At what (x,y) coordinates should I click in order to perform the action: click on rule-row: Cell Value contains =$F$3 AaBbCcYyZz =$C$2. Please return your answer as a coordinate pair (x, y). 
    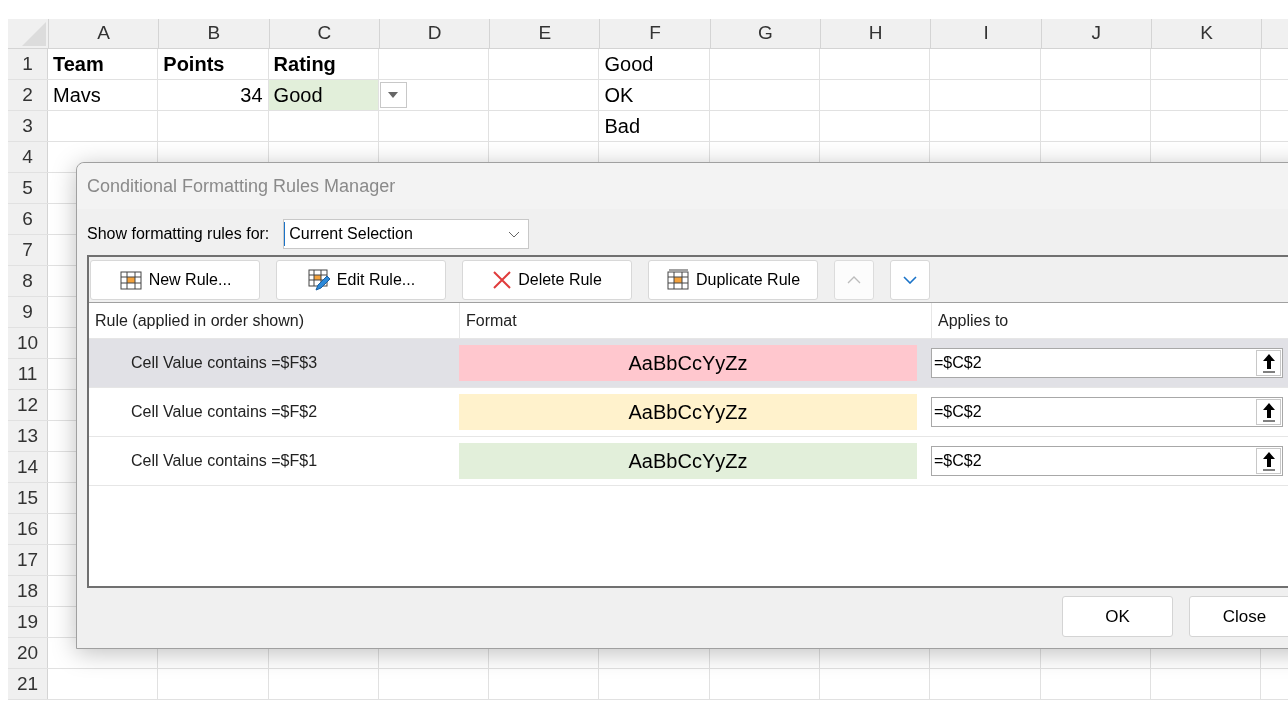
    Looking at the image, I should click on (688, 363).